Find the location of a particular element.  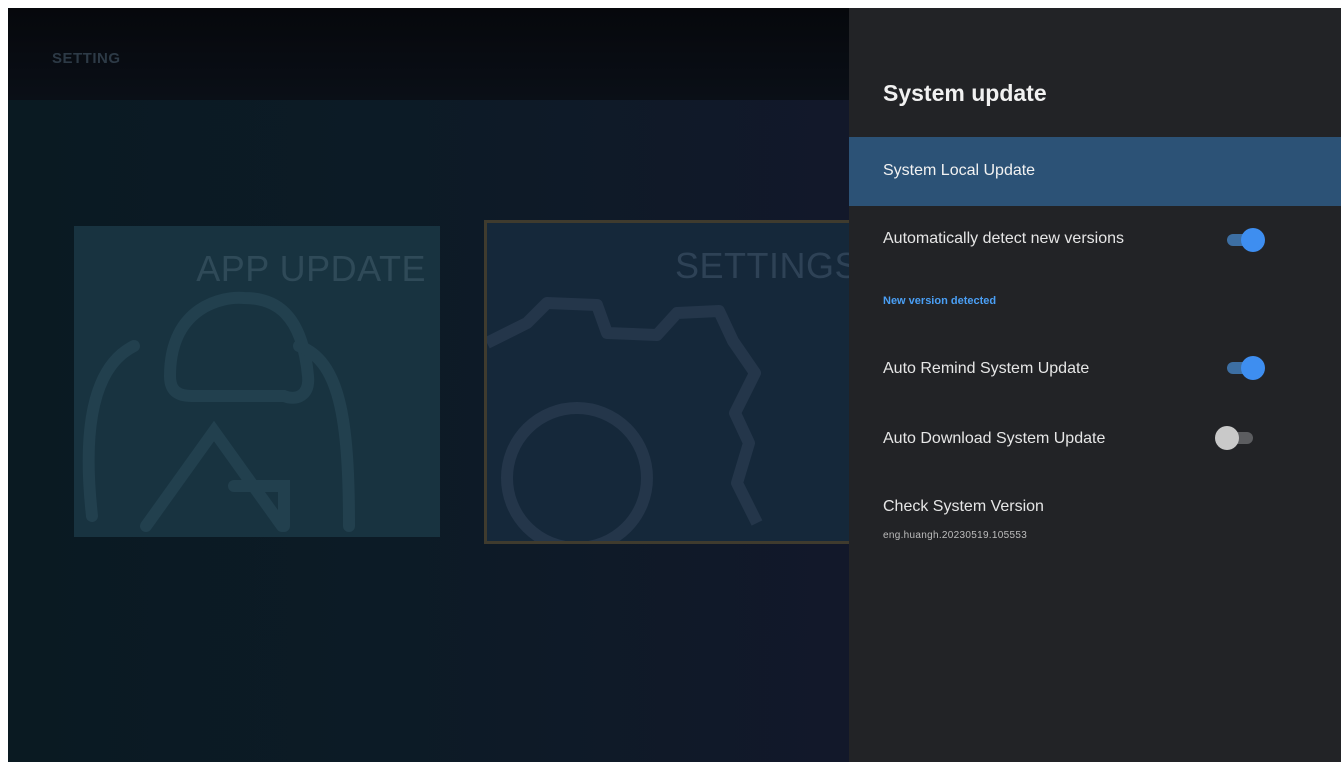

auto-detect-label: Automatically detect new versions is located at coordinates (1003, 238).